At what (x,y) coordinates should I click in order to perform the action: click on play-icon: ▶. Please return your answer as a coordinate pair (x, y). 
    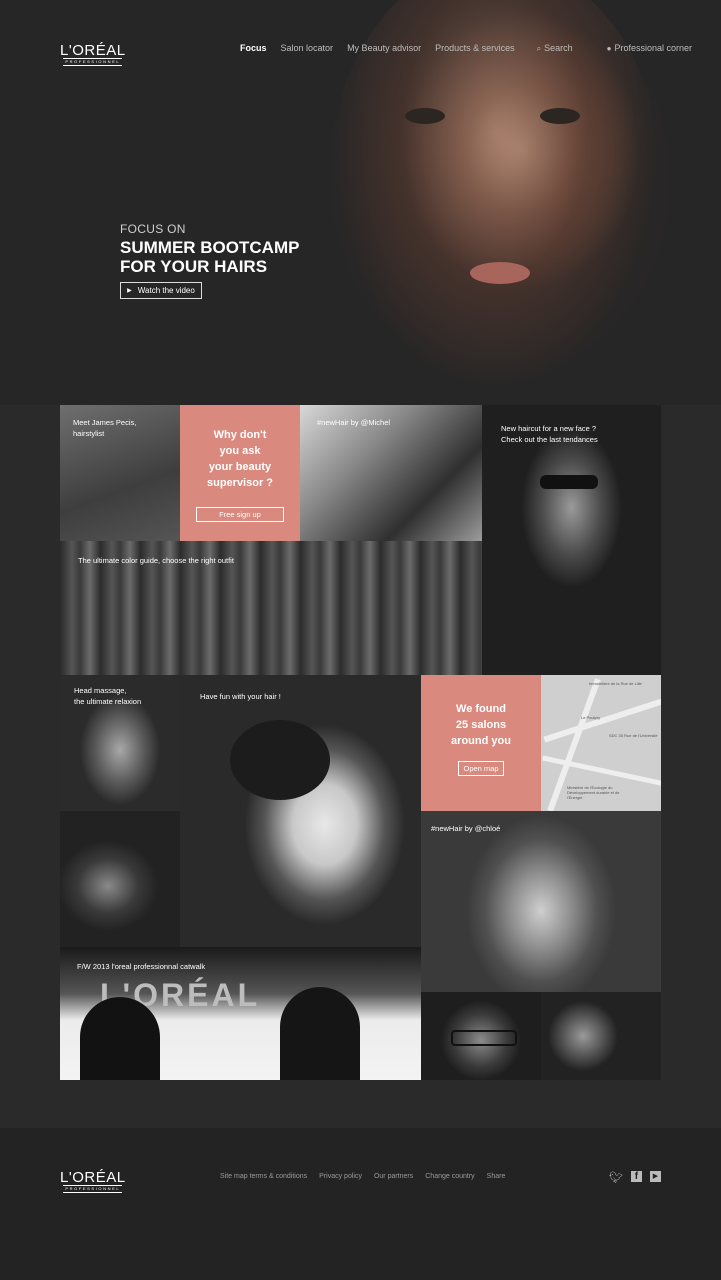
    Looking at the image, I should click on (129, 291).